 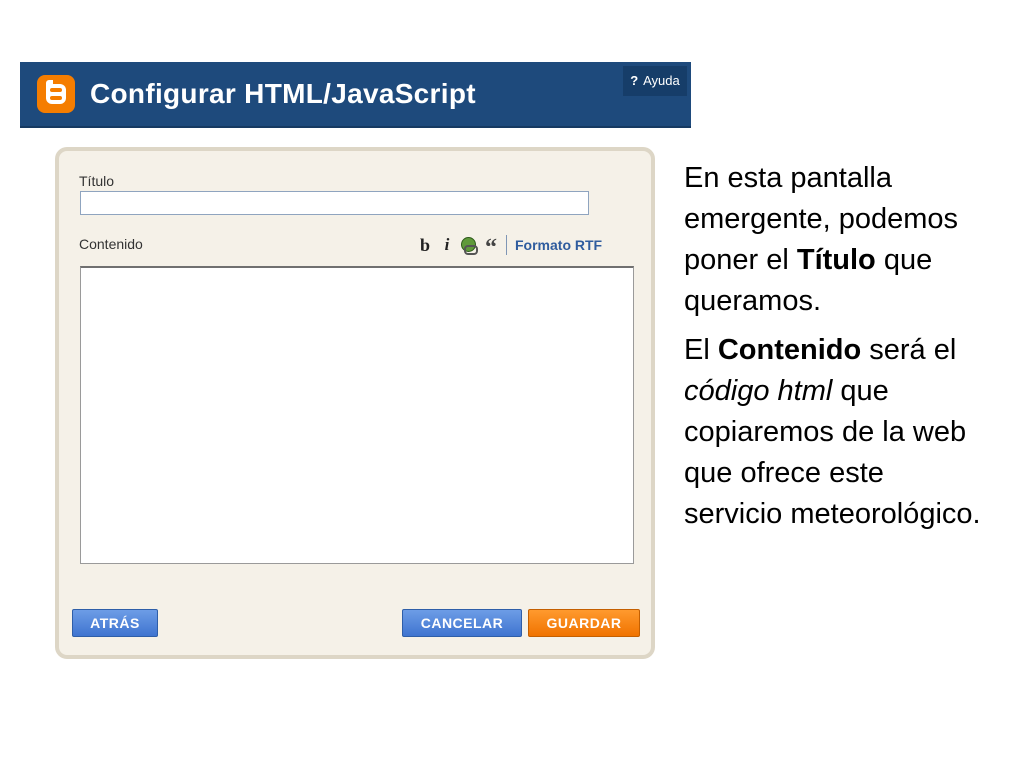 What do you see at coordinates (111, 244) in the screenshot?
I see `contenido-label: Contenido` at bounding box center [111, 244].